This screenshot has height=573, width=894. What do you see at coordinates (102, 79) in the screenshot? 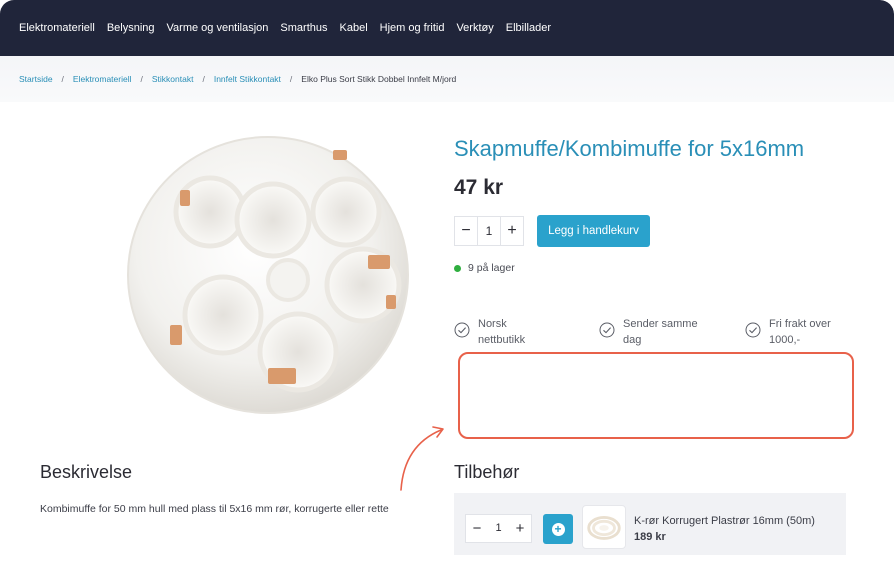
I see `breadcrumb-link-elektromateriell: Elektromateriell` at bounding box center [102, 79].